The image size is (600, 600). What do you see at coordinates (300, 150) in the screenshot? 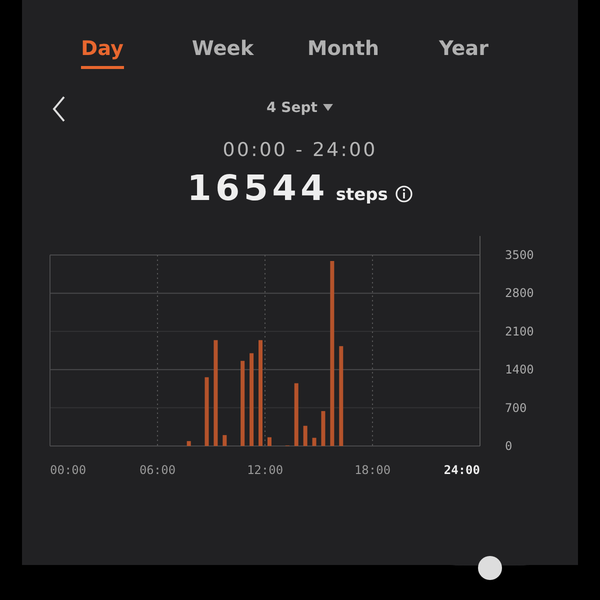
I see `time-range: 00:00 - 24:00` at bounding box center [300, 150].